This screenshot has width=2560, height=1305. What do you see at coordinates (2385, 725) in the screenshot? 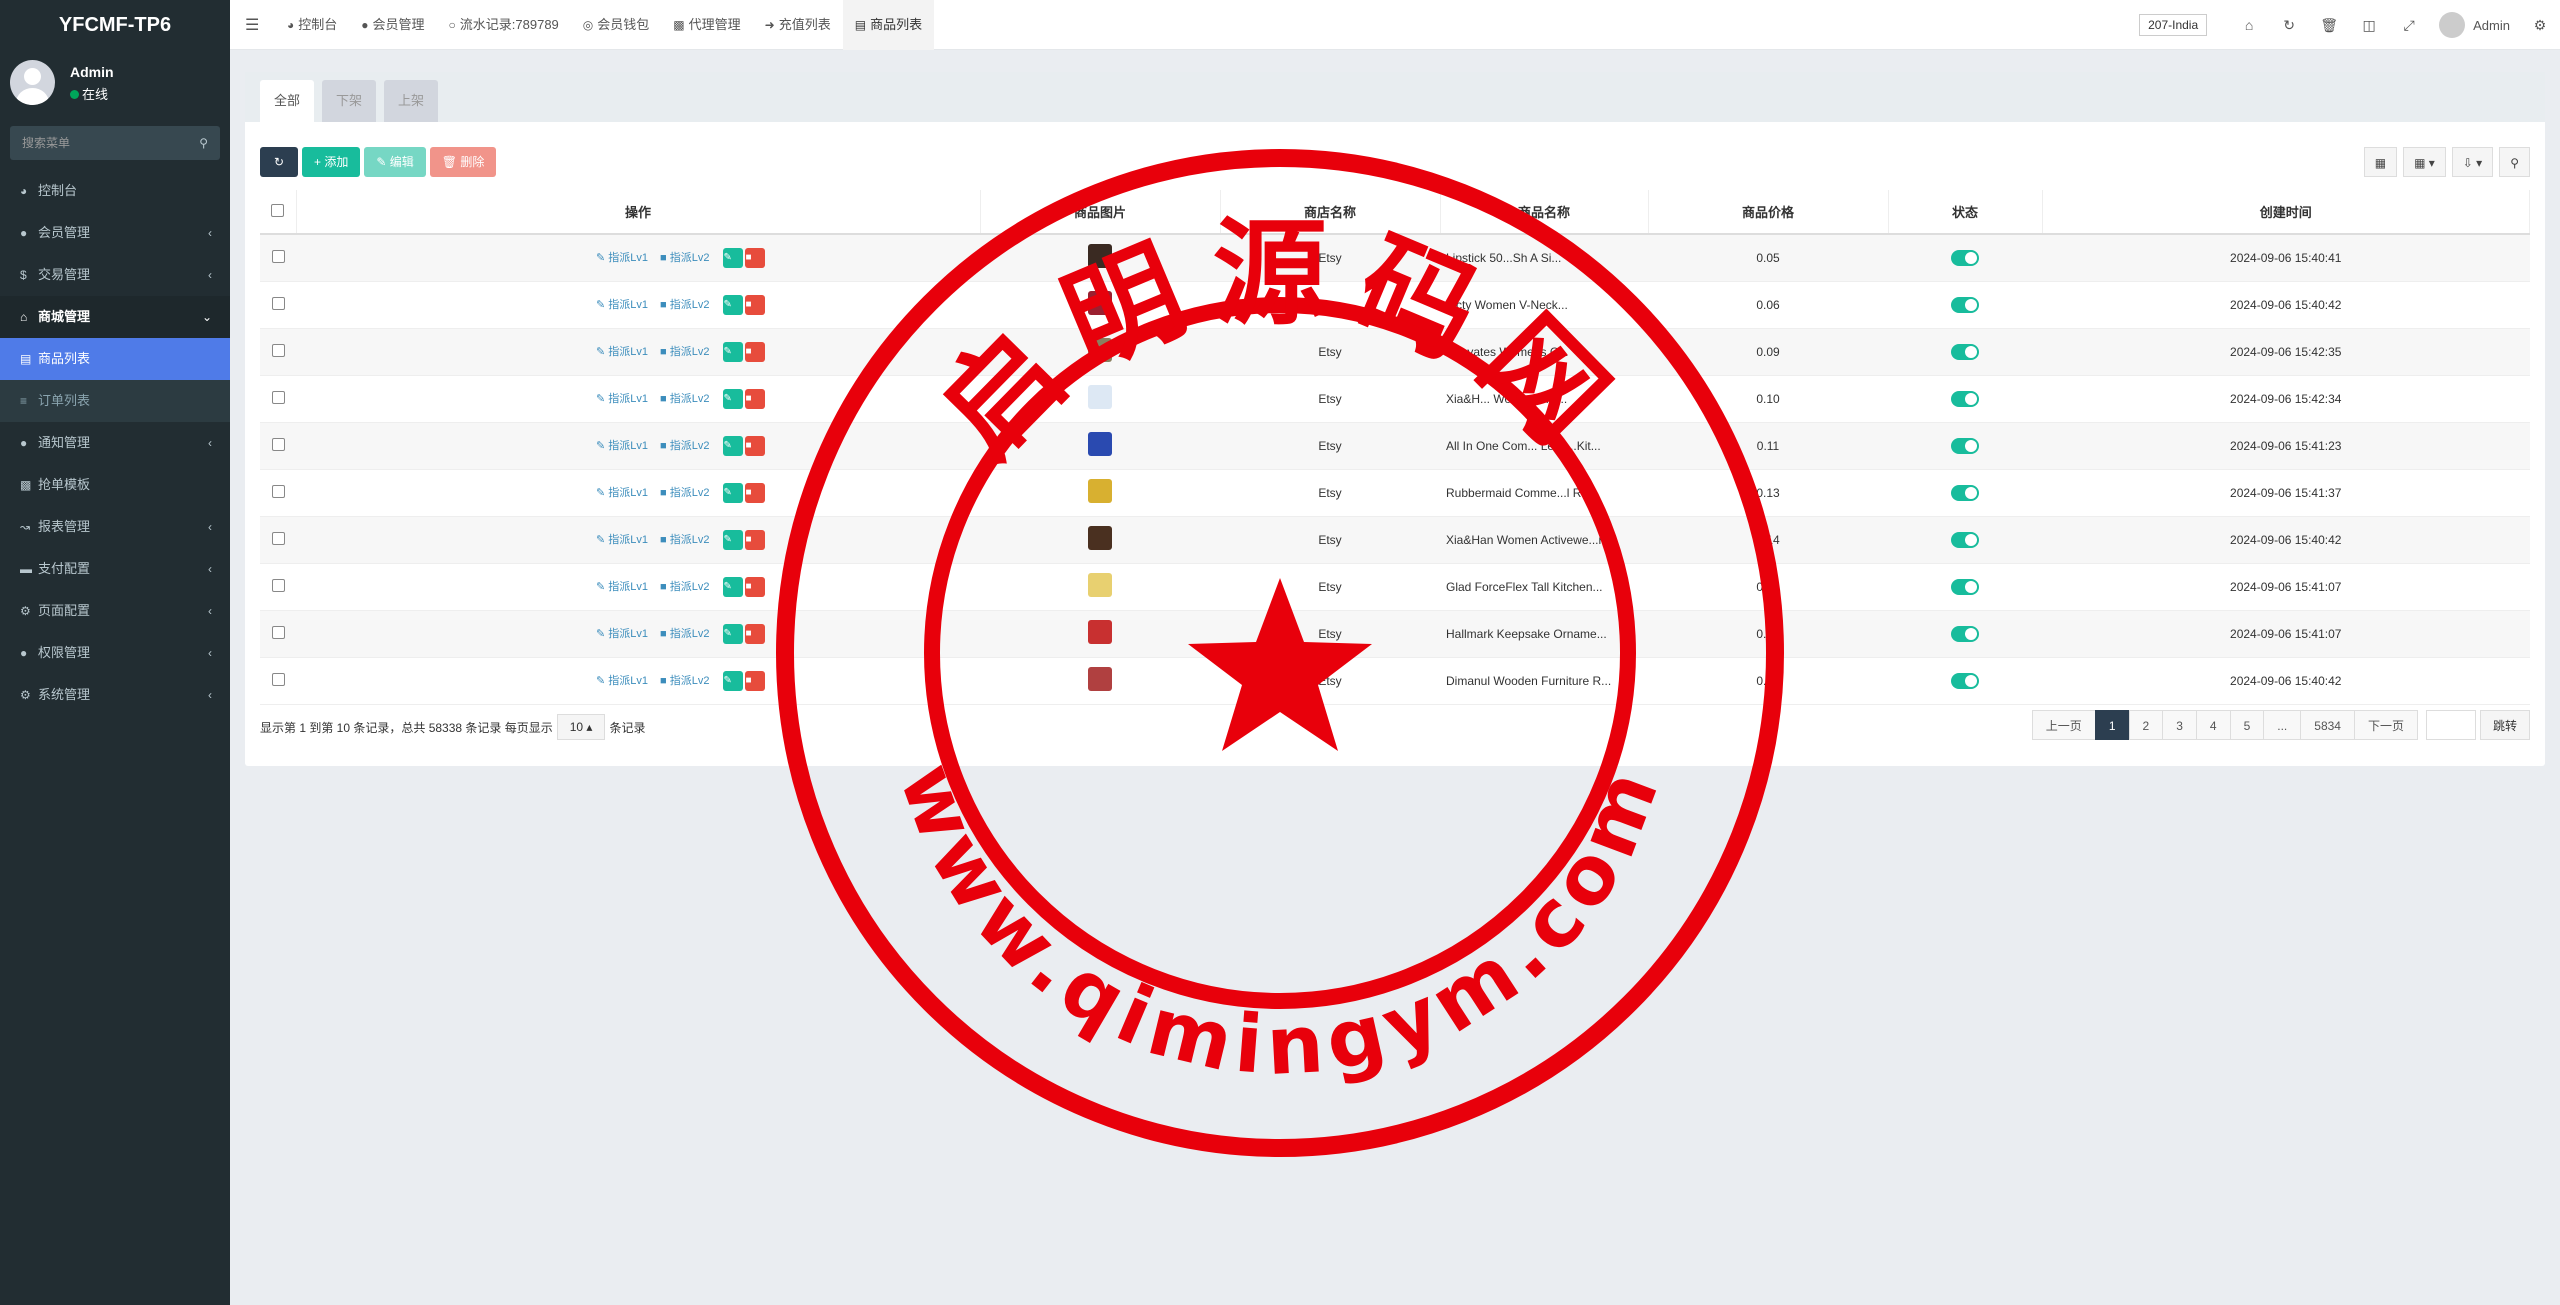
I see `next-page-button: 下一页` at bounding box center [2385, 725].